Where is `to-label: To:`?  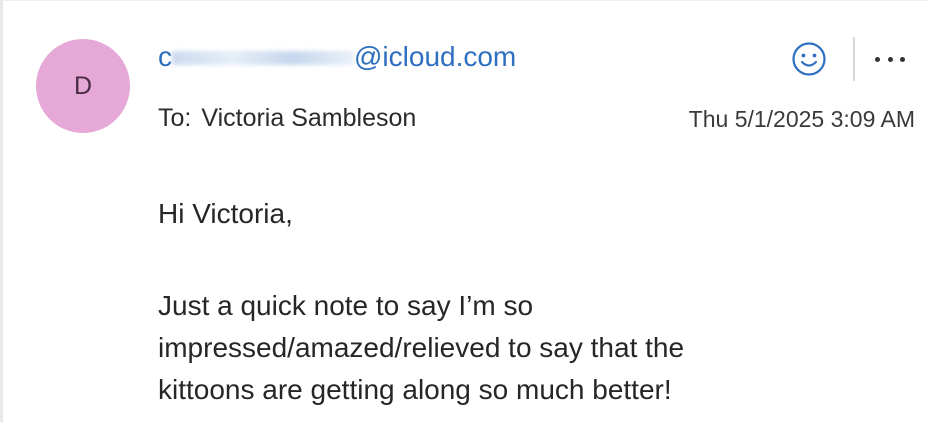 to-label: To: is located at coordinates (175, 118).